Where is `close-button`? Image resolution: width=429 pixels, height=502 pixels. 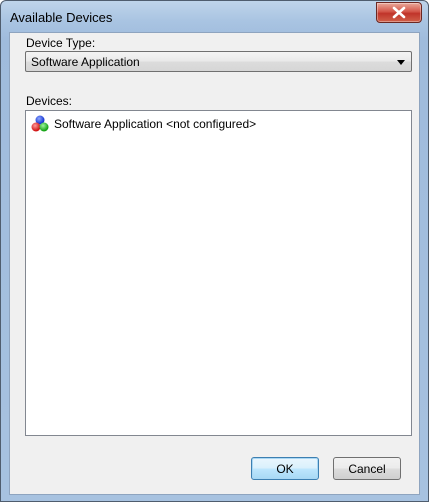 close-button is located at coordinates (399, 12).